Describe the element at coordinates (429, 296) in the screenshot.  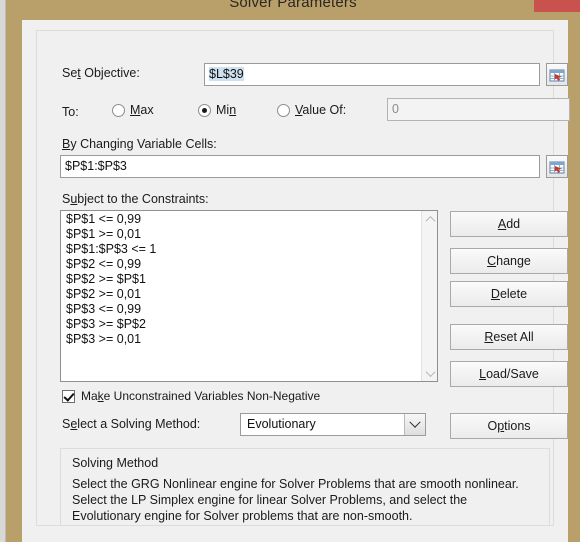
I see `constraints-scrollbar` at that location.